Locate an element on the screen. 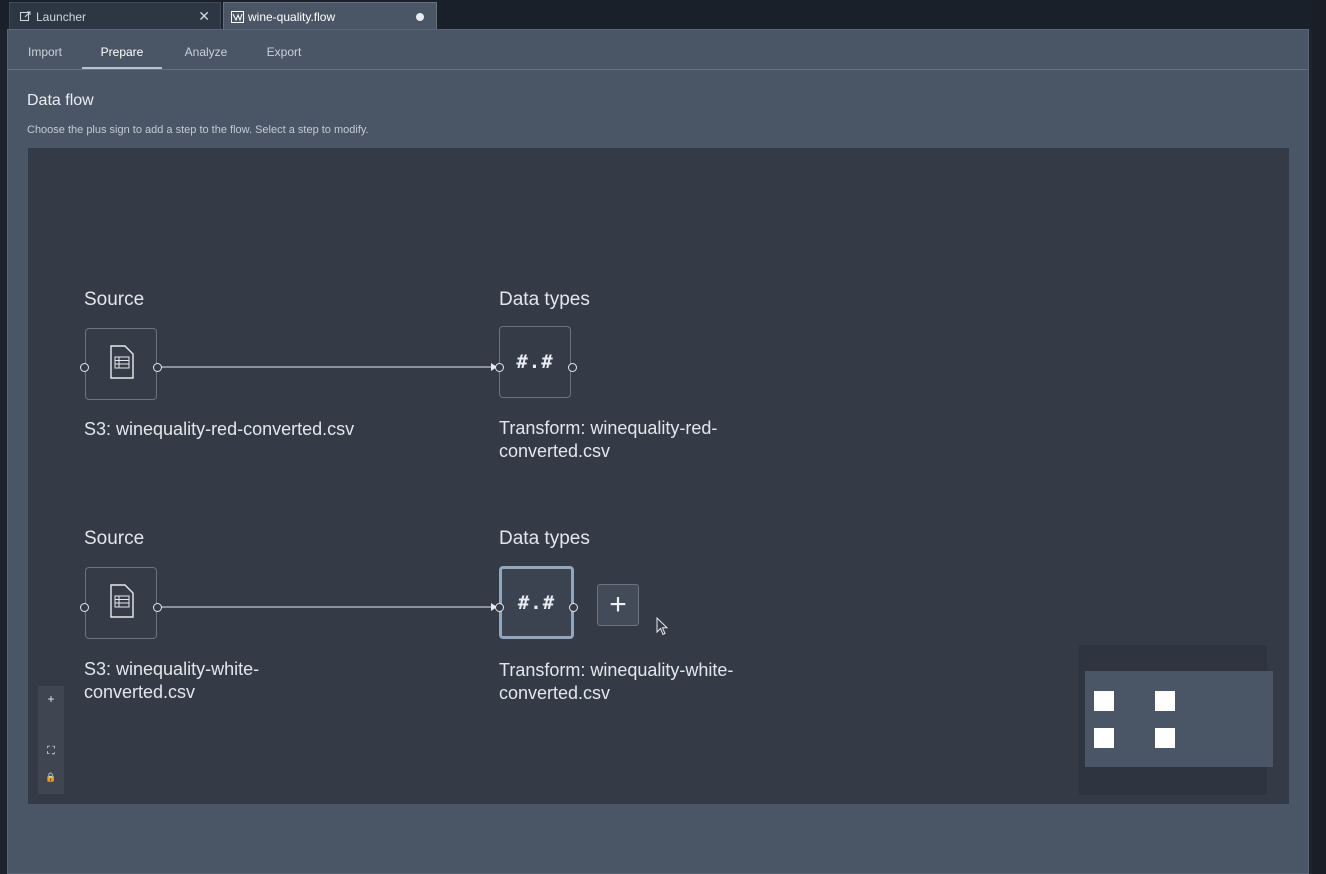  tab-prepare: Prepare is located at coordinates (122, 49).